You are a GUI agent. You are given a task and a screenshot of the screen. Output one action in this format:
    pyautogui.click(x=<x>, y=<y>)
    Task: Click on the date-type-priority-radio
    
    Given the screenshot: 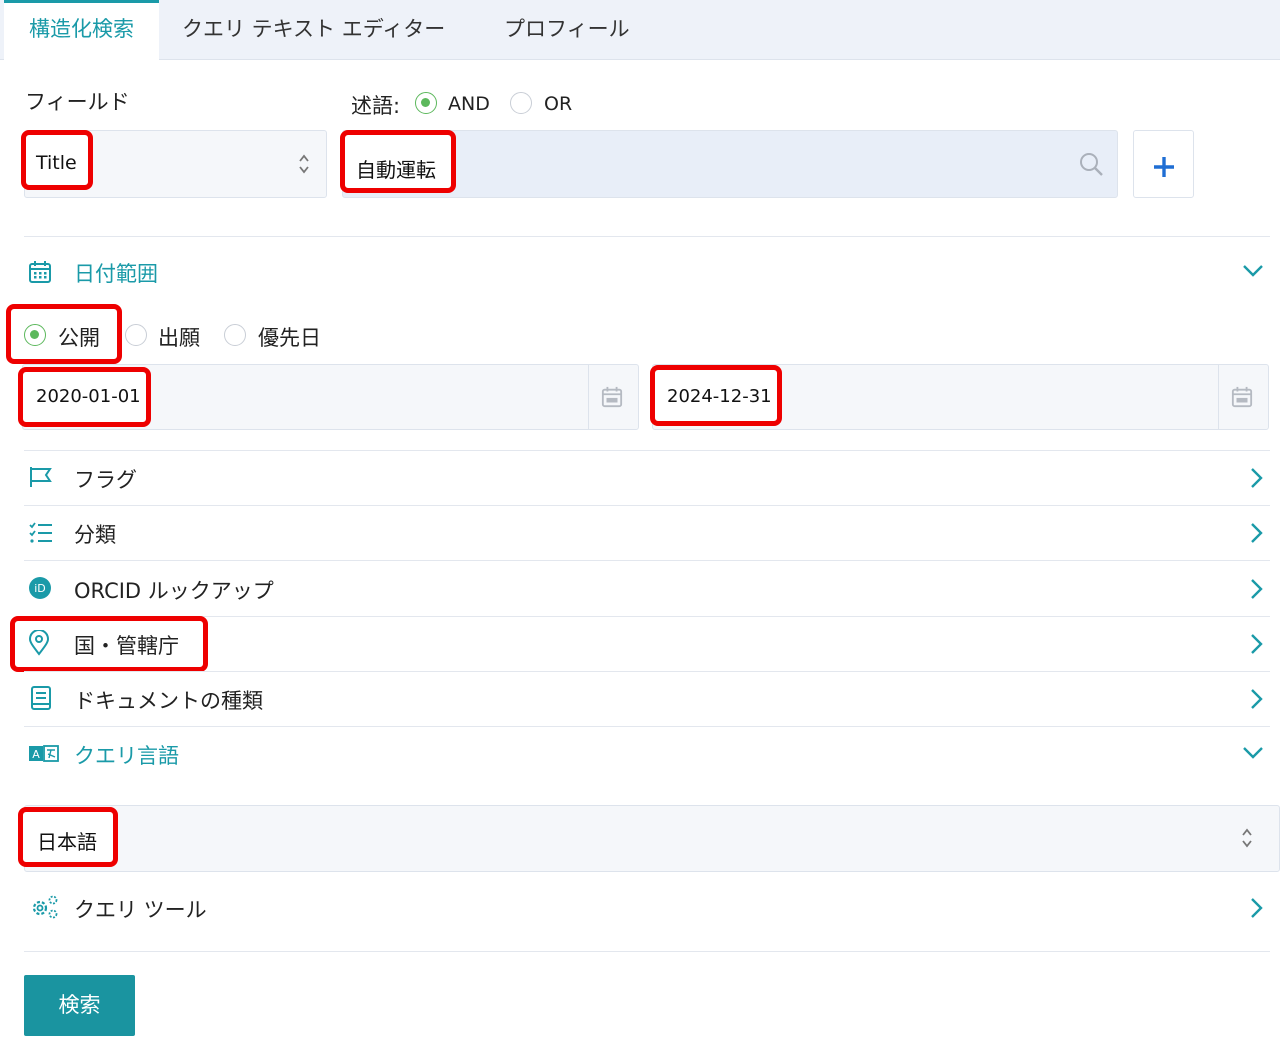 What is the action you would take?
    pyautogui.click(x=235, y=335)
    